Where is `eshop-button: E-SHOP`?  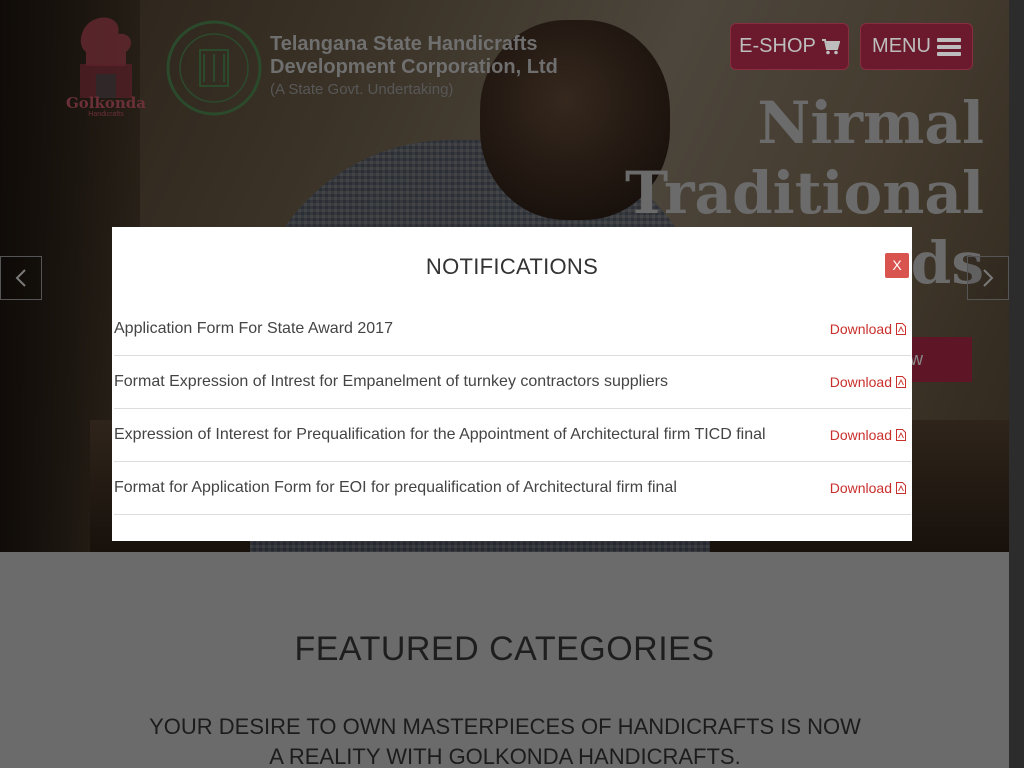
eshop-button: E-SHOP is located at coordinates (789, 46).